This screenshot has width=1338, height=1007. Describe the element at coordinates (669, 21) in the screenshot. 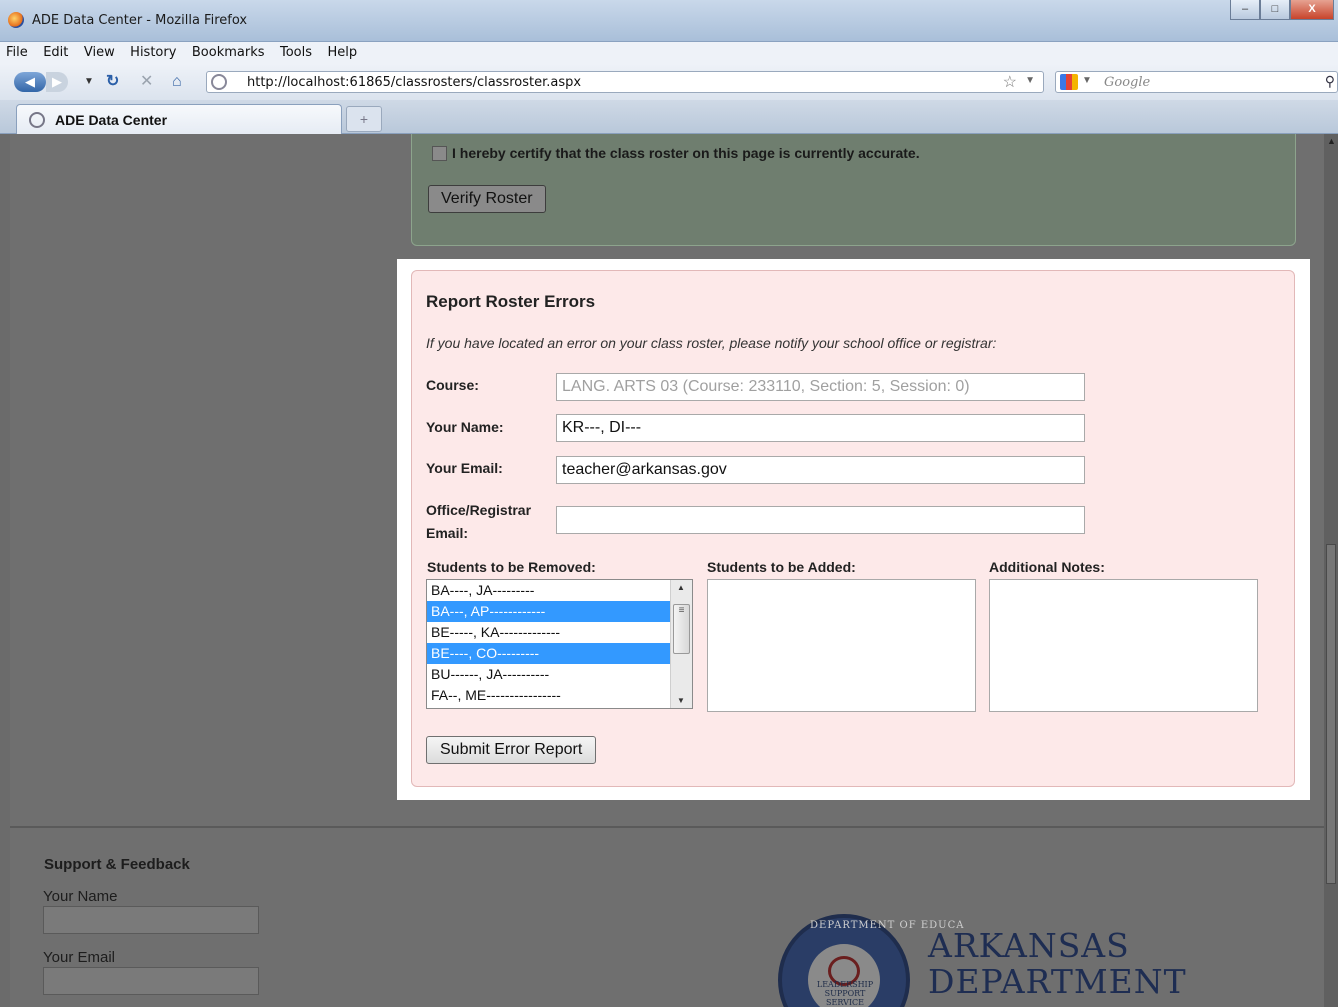

I see `window-titlebar: ADE Data Center - Mozilla Firefox – □ X` at that location.